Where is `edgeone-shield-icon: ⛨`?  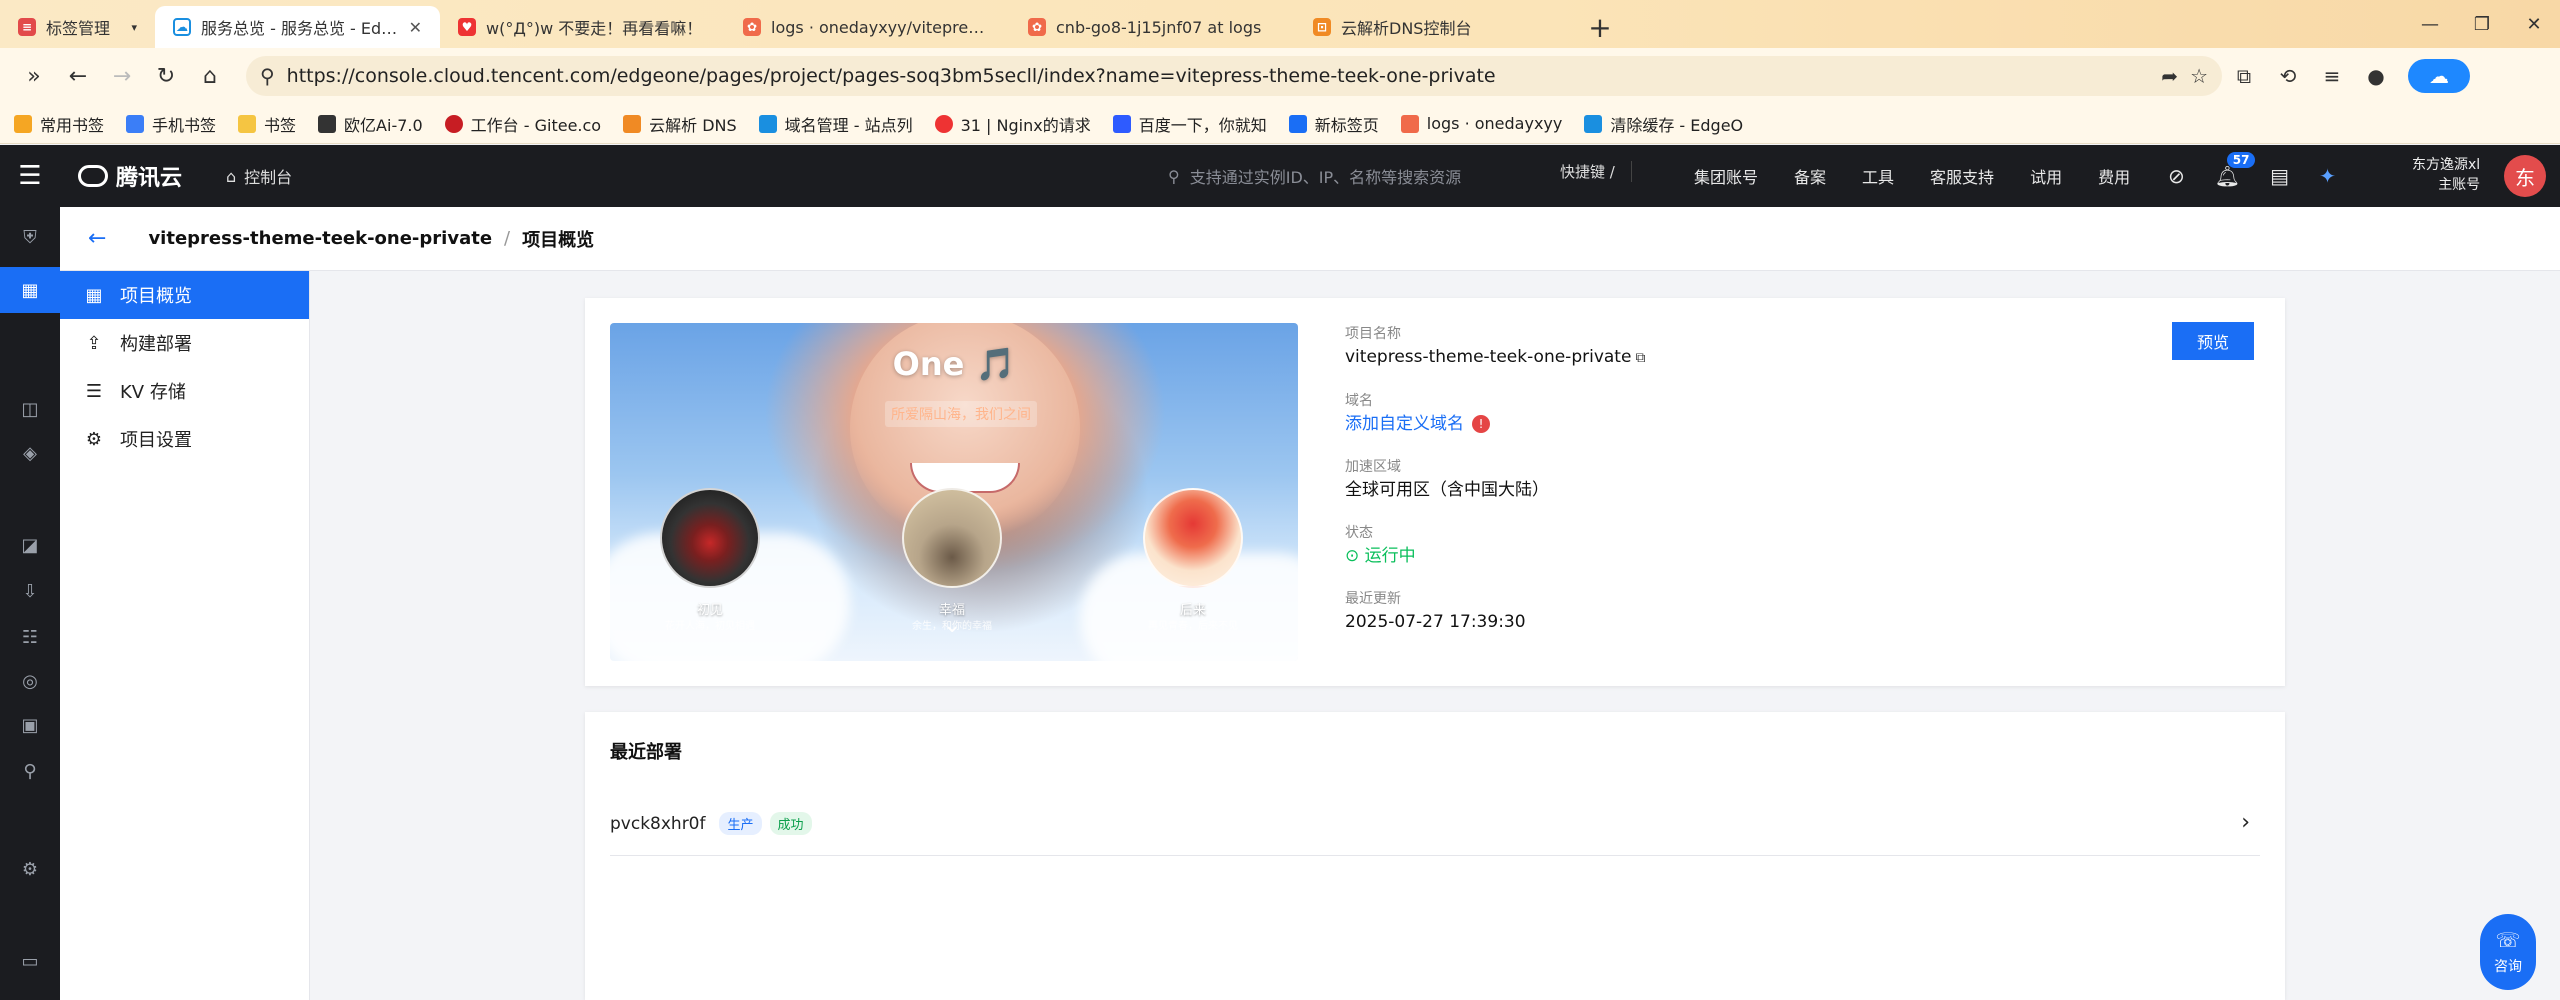 edgeone-shield-icon: ⛨ is located at coordinates (30, 237).